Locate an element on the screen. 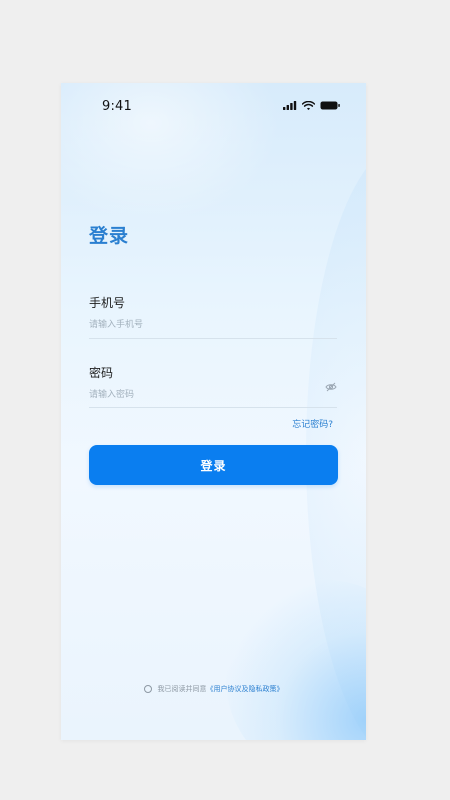 The height and width of the screenshot is (800, 450). phone-input is located at coordinates (213, 325).